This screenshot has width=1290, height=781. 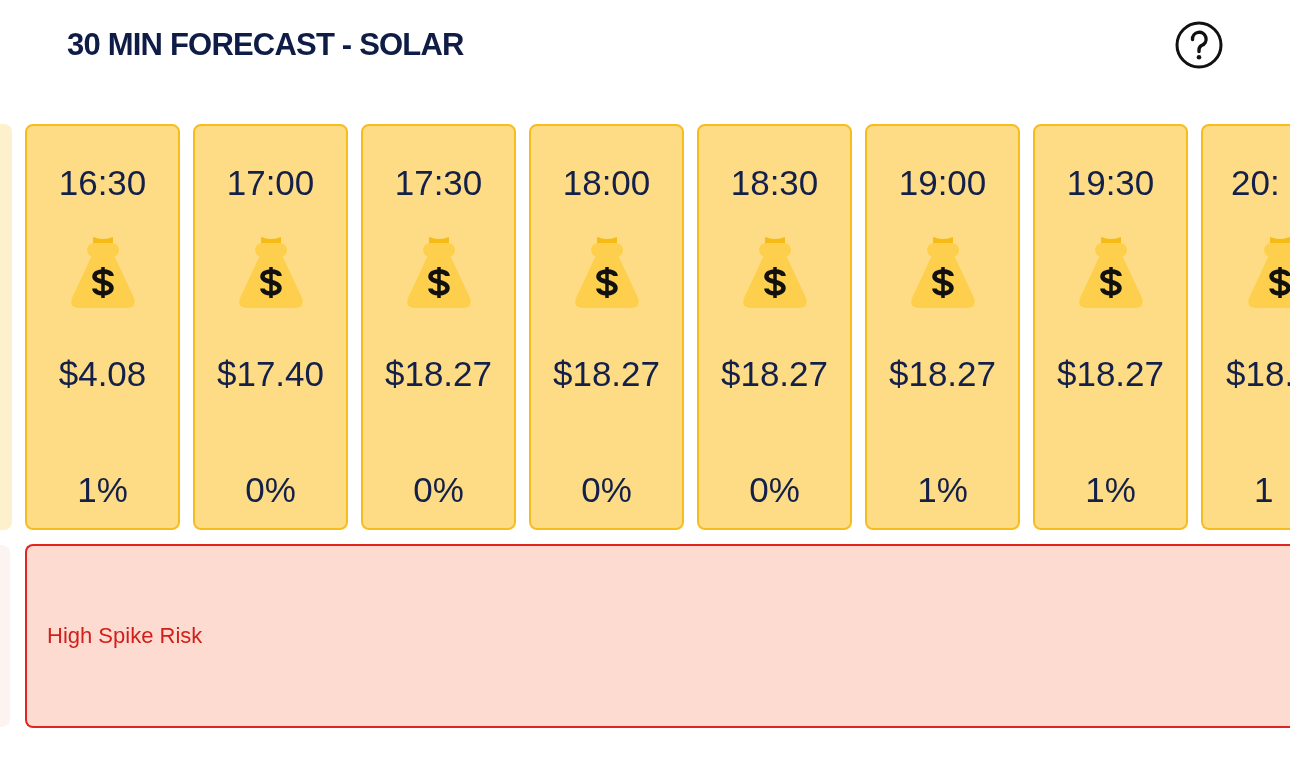 What do you see at coordinates (774, 183) in the screenshot?
I see `slot-time: 18:30` at bounding box center [774, 183].